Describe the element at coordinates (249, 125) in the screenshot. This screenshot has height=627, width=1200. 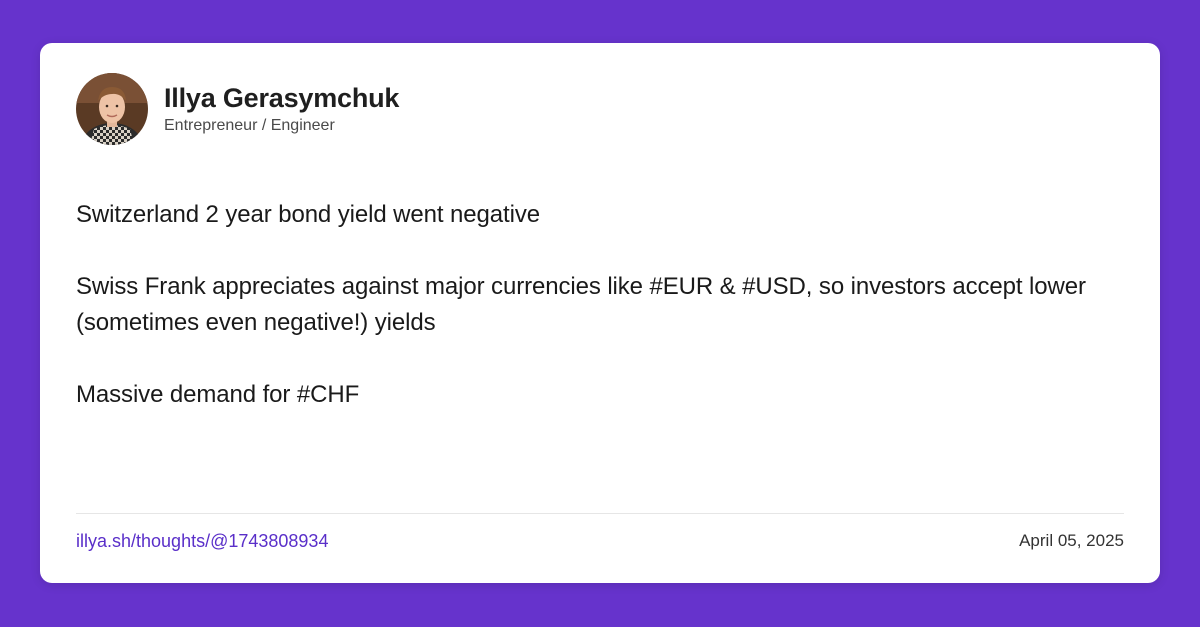
I see `author-title: Entrepreneur / Engineer` at that location.